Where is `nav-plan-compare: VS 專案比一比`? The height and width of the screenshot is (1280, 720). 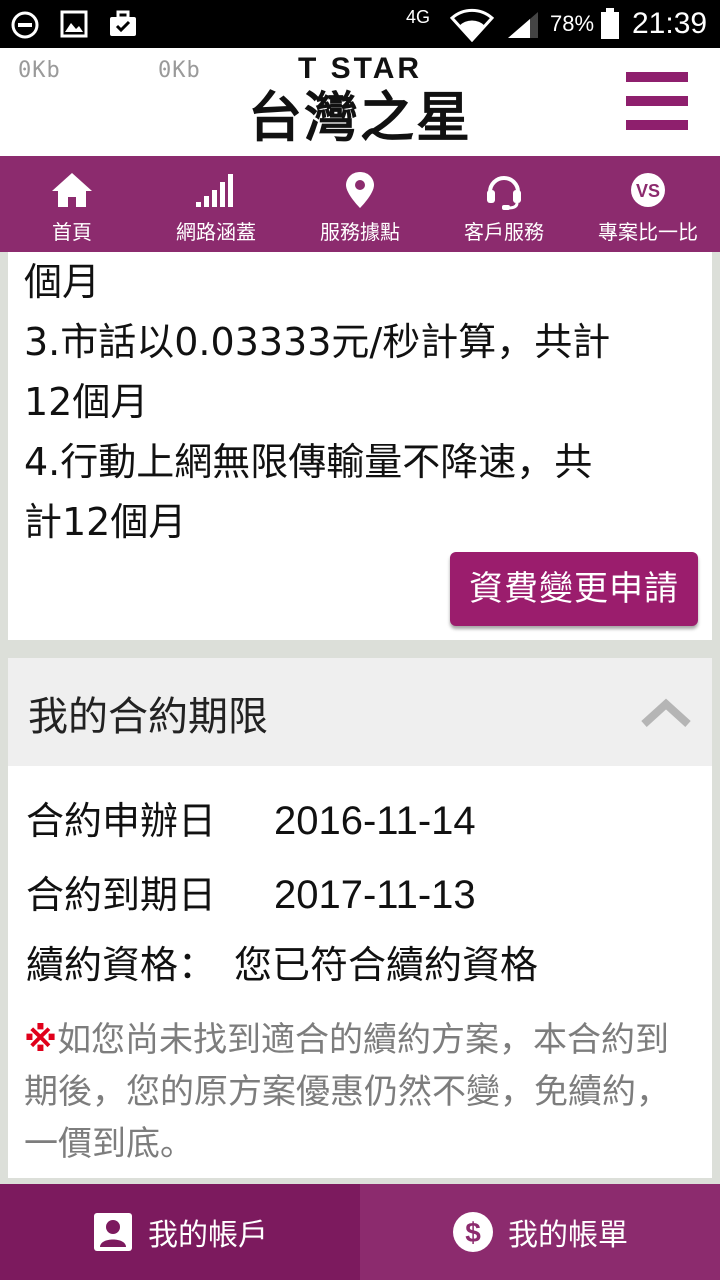 nav-plan-compare: VS 專案比一比 is located at coordinates (648, 204).